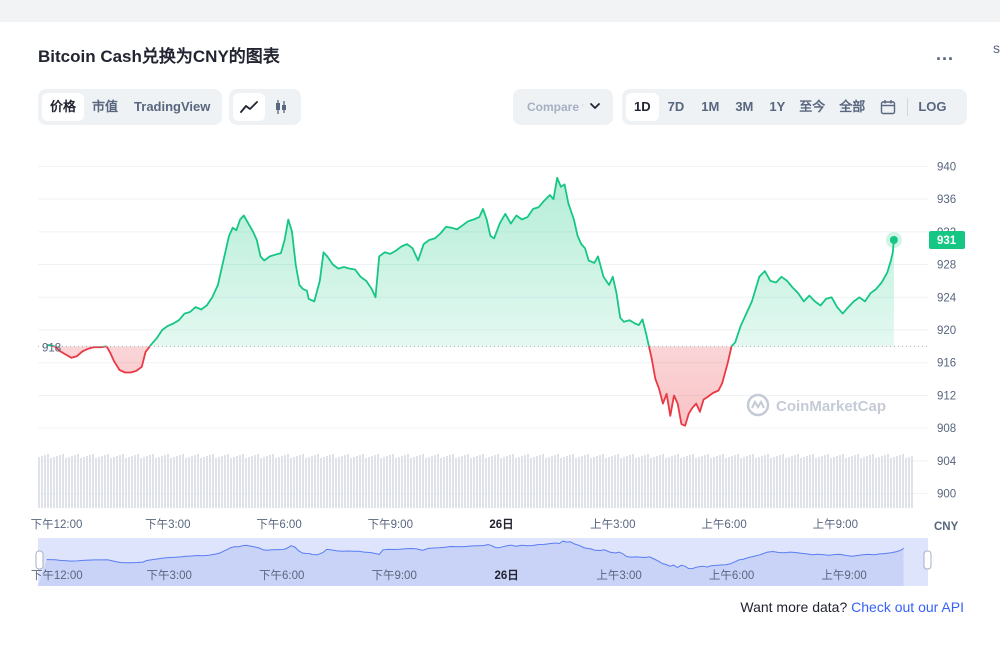 The image size is (1000, 650). Describe the element at coordinates (927, 560) in the screenshot. I see `navigator-right-handle` at that location.